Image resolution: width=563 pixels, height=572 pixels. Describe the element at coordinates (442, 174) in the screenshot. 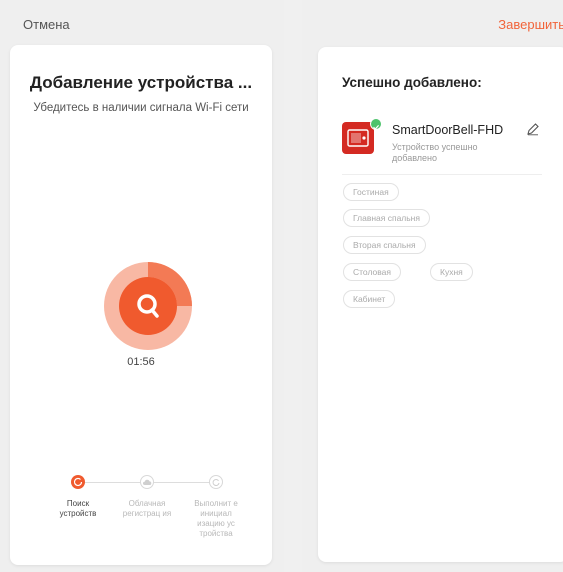

I see `divider` at that location.